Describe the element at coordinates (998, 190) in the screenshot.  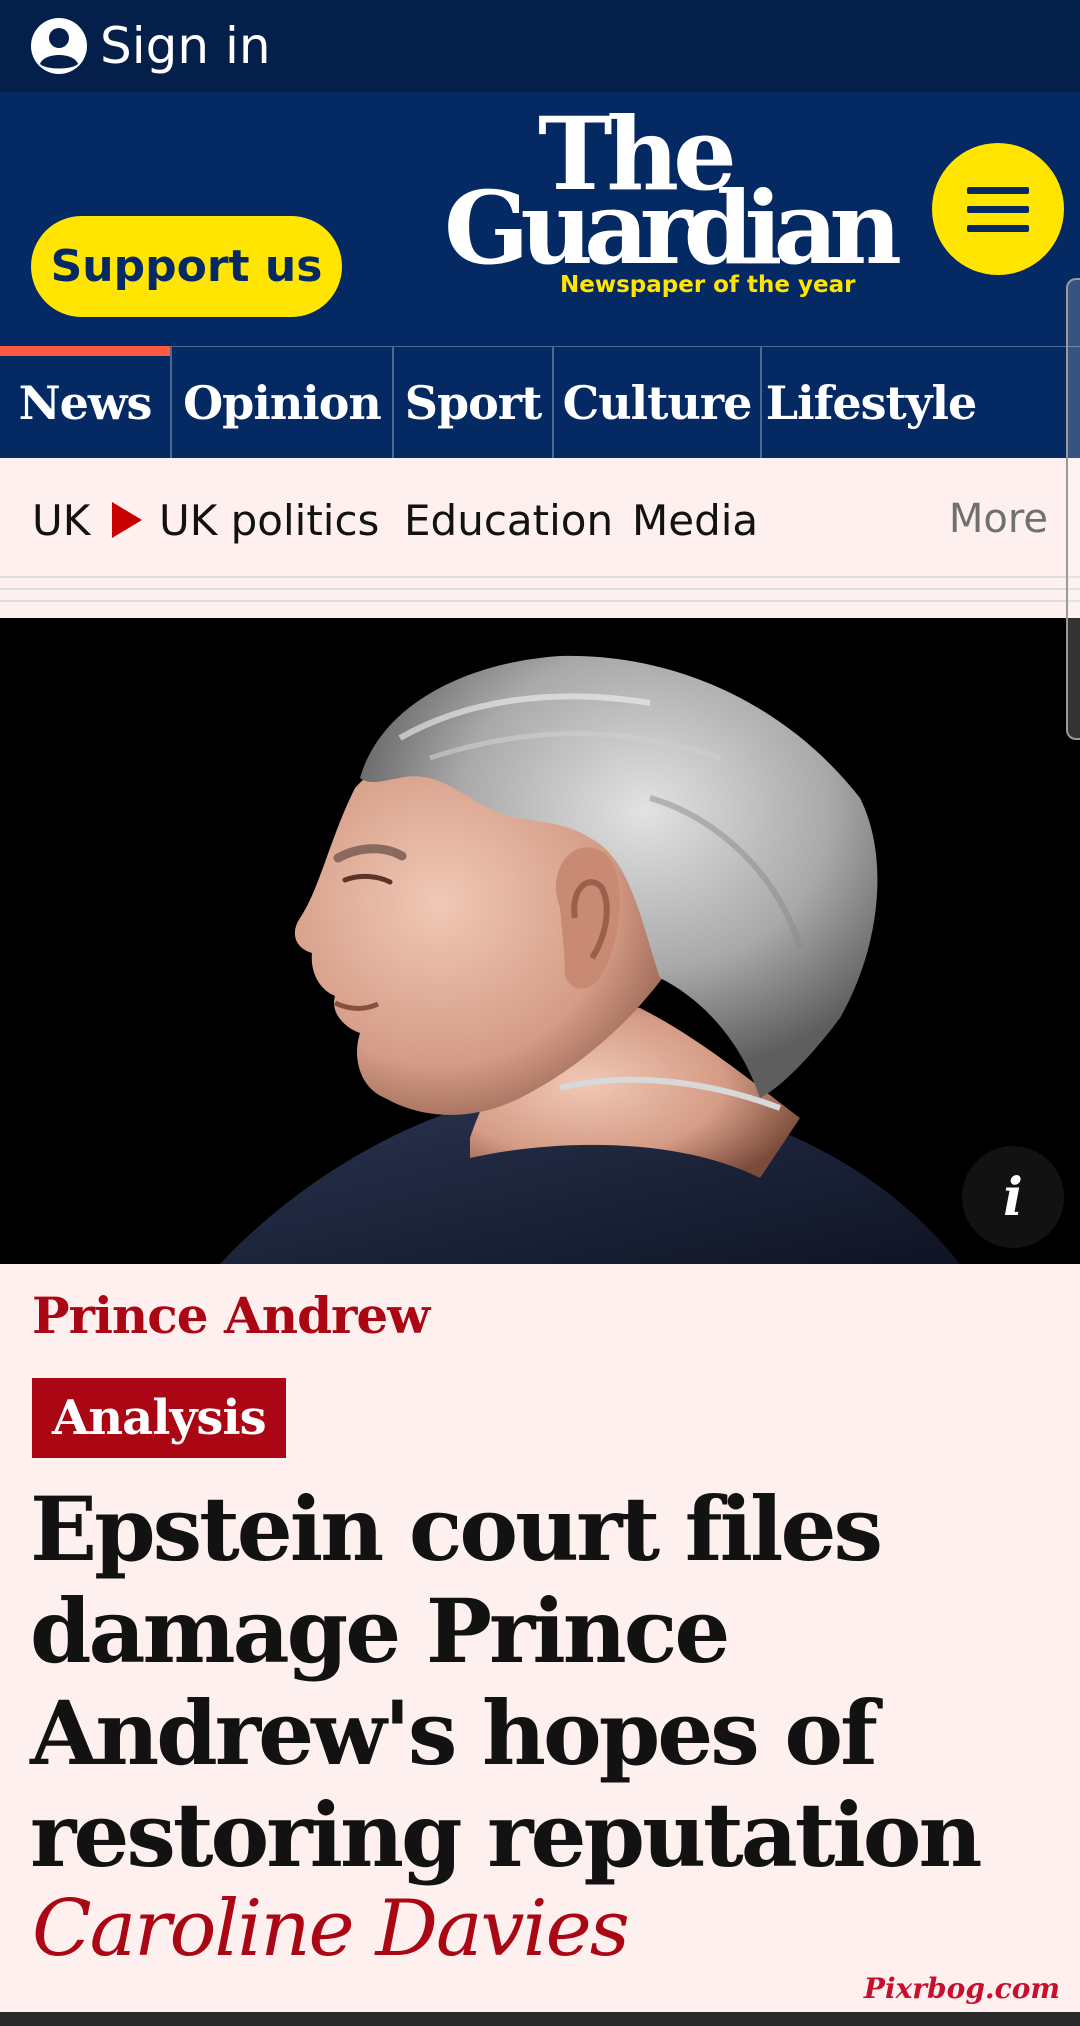
I see `hamburger-icon` at that location.